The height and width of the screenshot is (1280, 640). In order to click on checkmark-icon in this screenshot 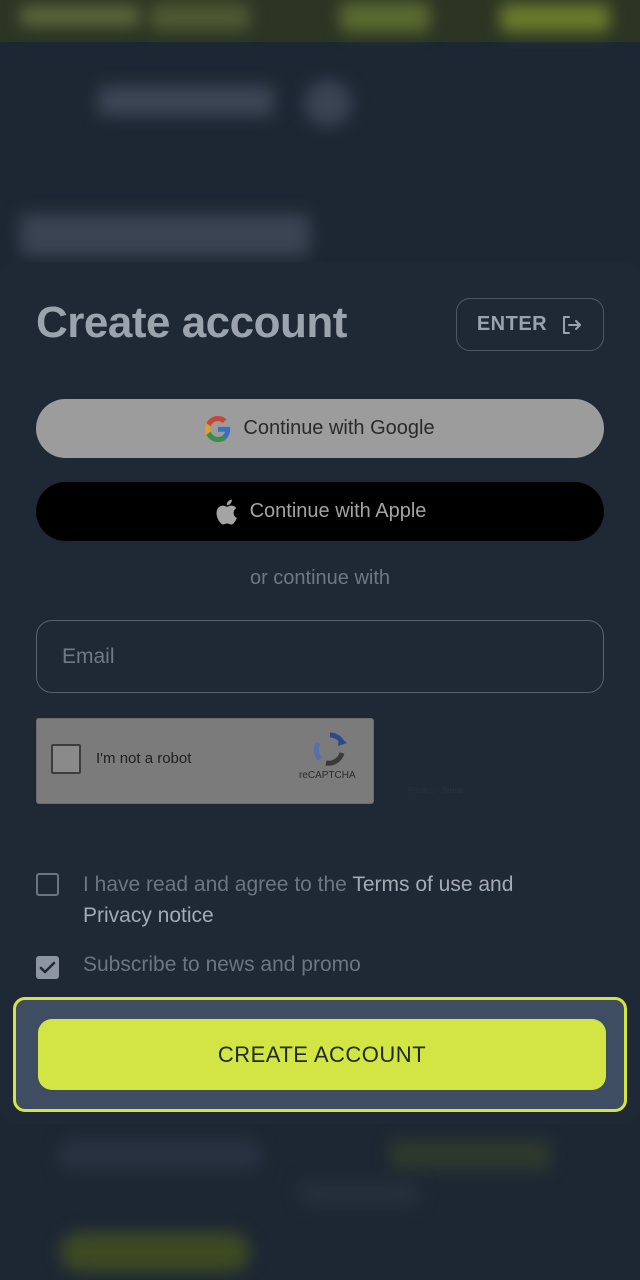, I will do `click(47, 967)`.